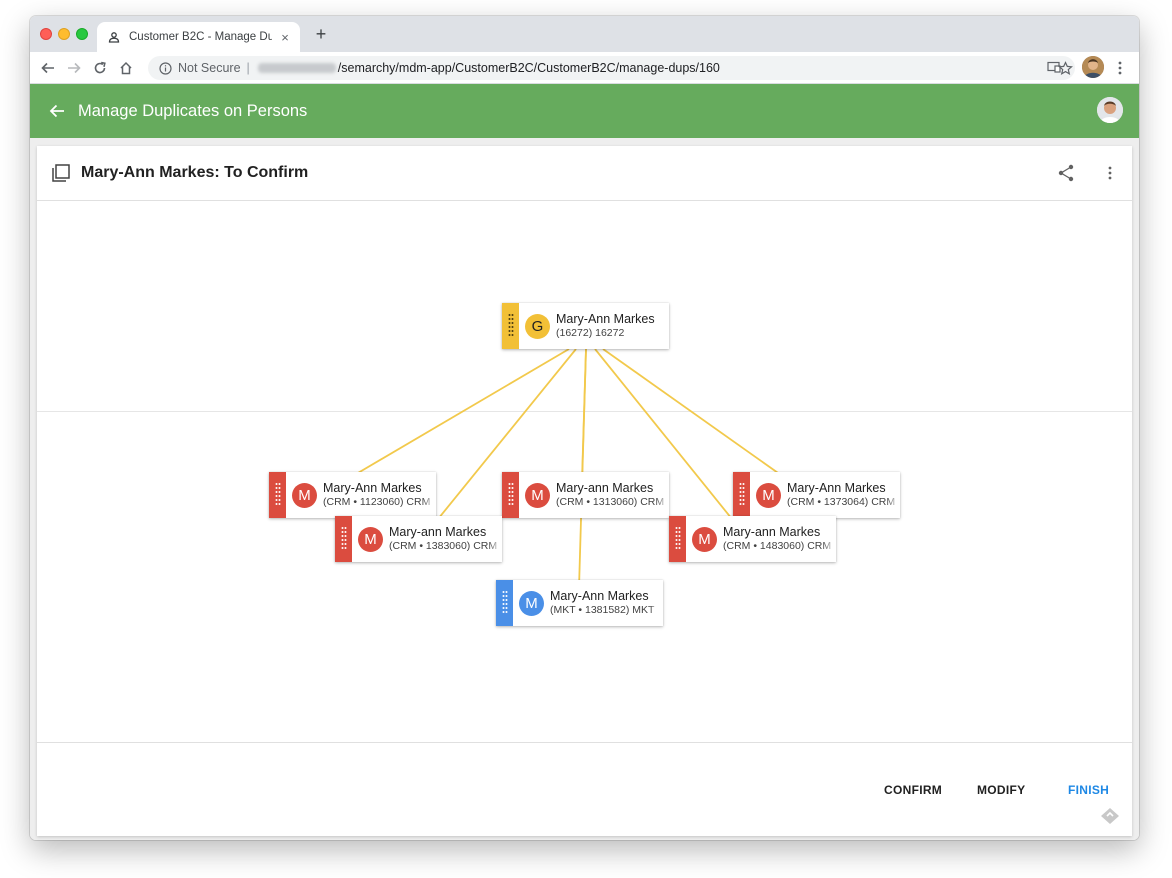 Image resolution: width=1172 pixels, height=878 pixels. I want to click on duplicate-icon, so click(61, 173).